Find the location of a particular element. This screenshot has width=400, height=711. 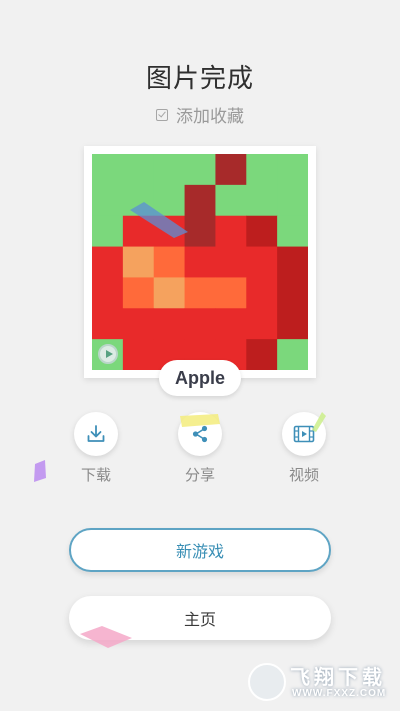

video-label: 视频 is located at coordinates (303, 475).